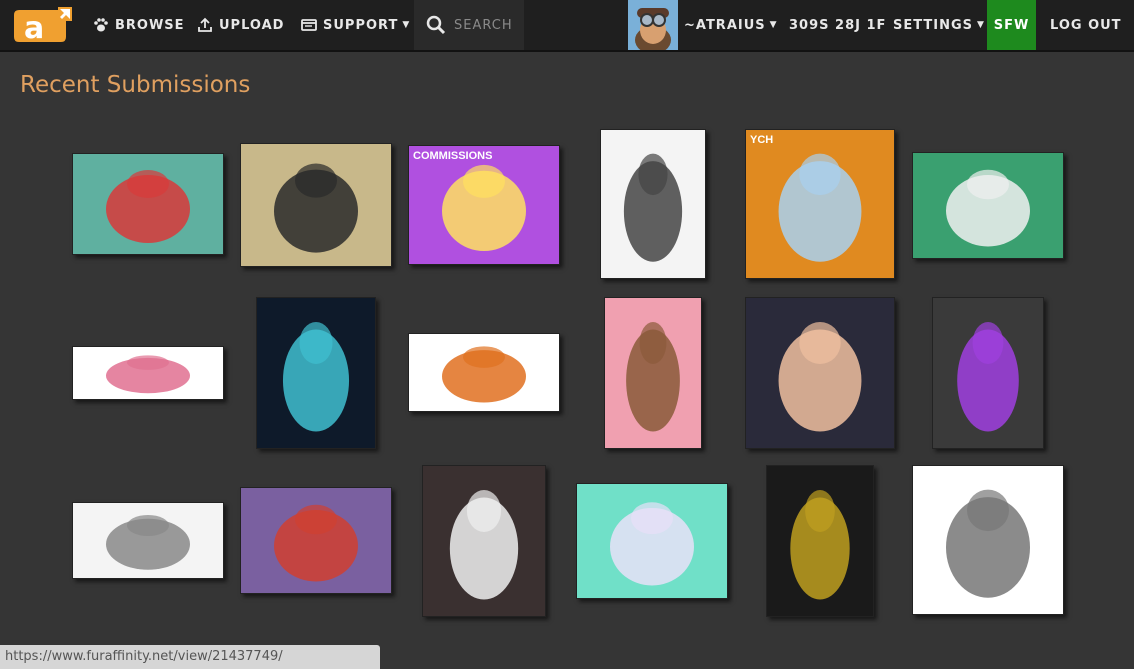  Describe the element at coordinates (484, 205) in the screenshot. I see `submission-thumbnail-commissions-open: COMMISSIONS` at that location.